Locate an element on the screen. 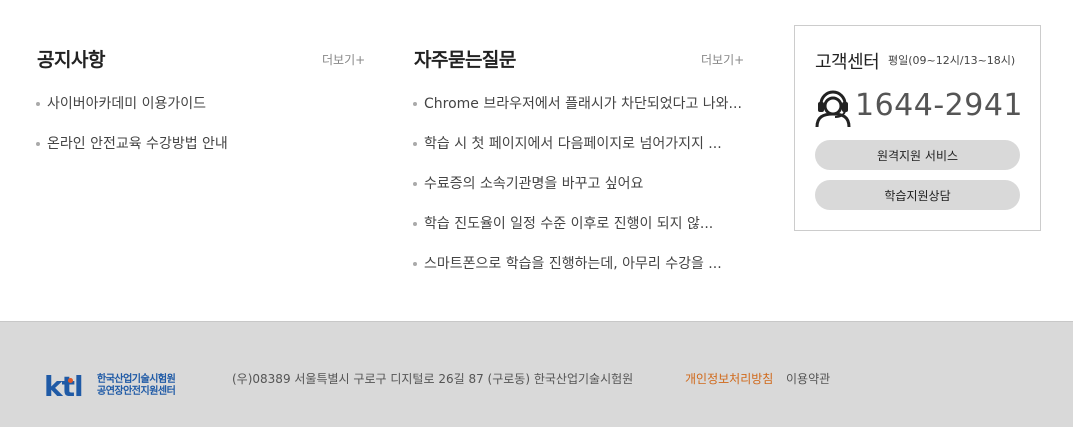  customer-center-phone: 1644-2941 is located at coordinates (939, 105).